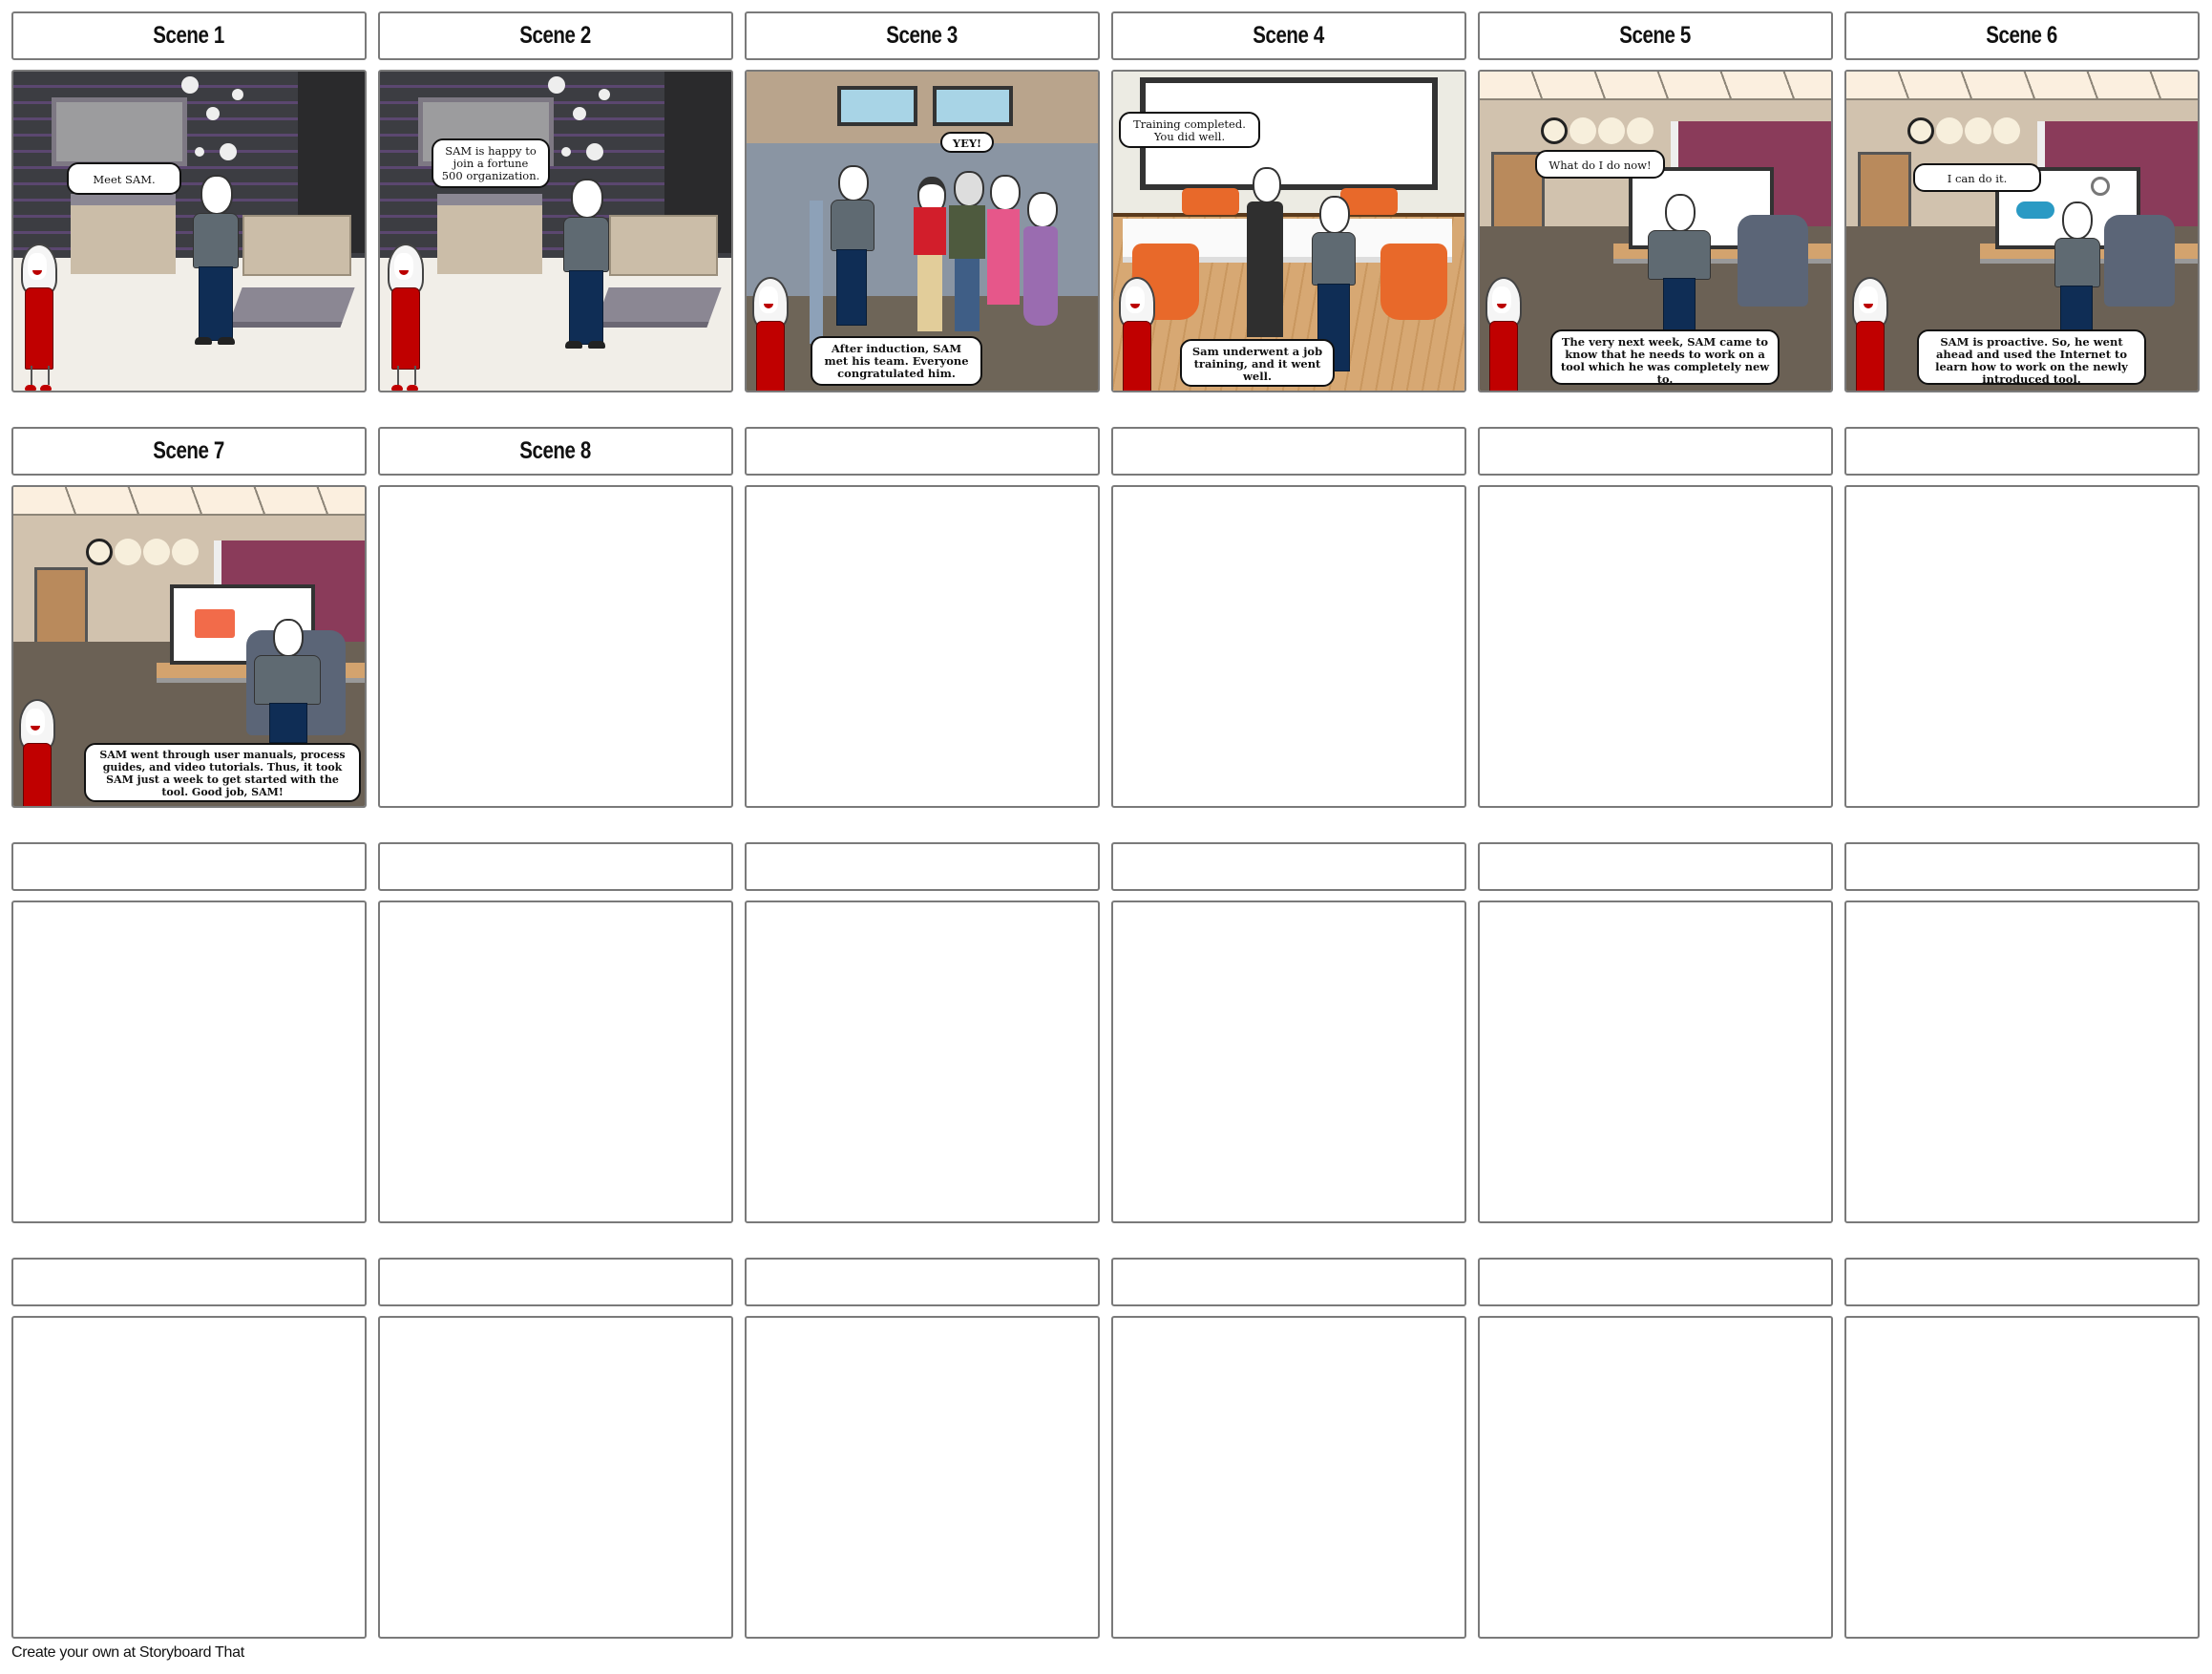 This screenshot has width=2212, height=1674. I want to click on cell-title-box: Scene 1, so click(189, 35).